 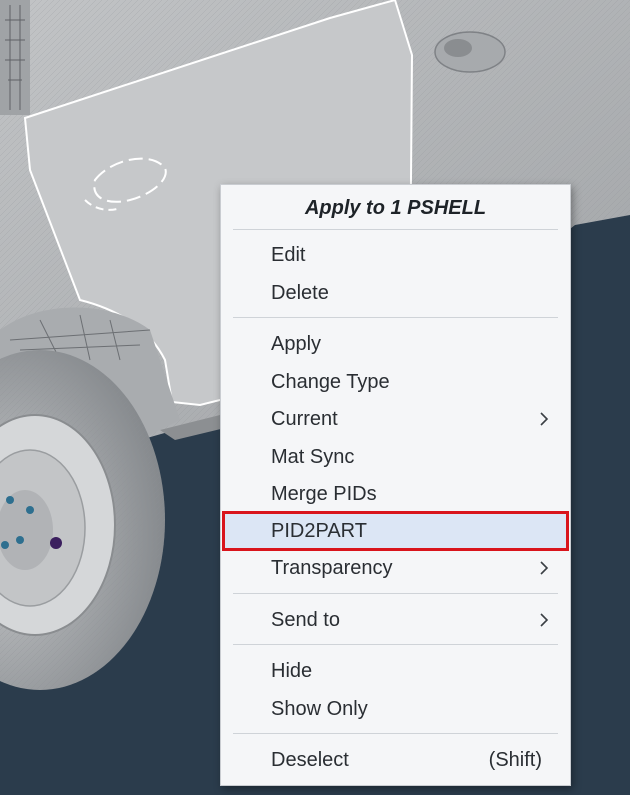 What do you see at coordinates (330, 382) in the screenshot?
I see `menu-item-label: Change Type` at bounding box center [330, 382].